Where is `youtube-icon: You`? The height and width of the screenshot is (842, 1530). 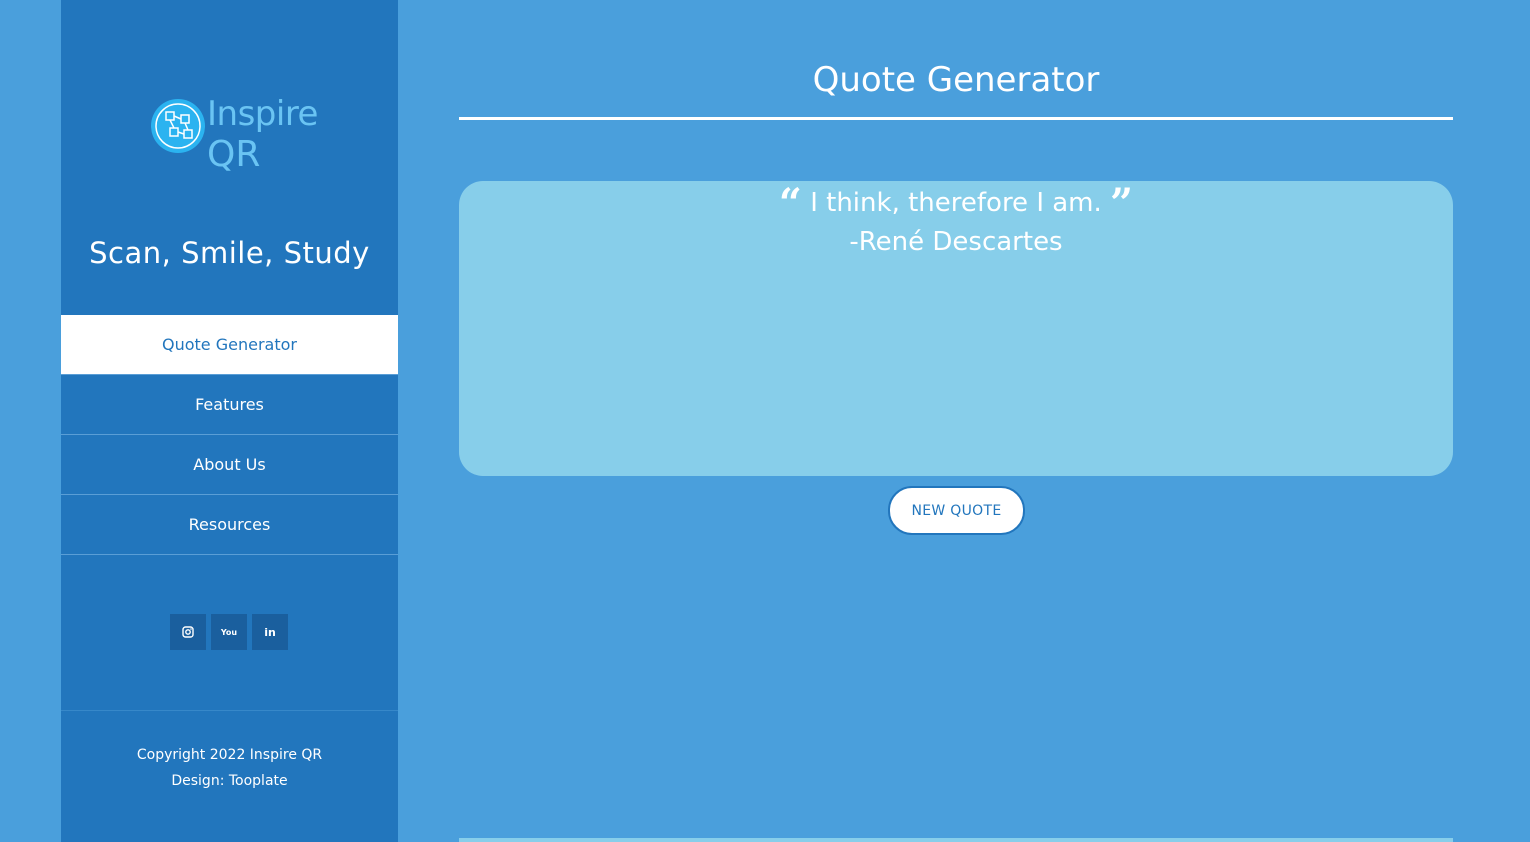 youtube-icon: You is located at coordinates (229, 632).